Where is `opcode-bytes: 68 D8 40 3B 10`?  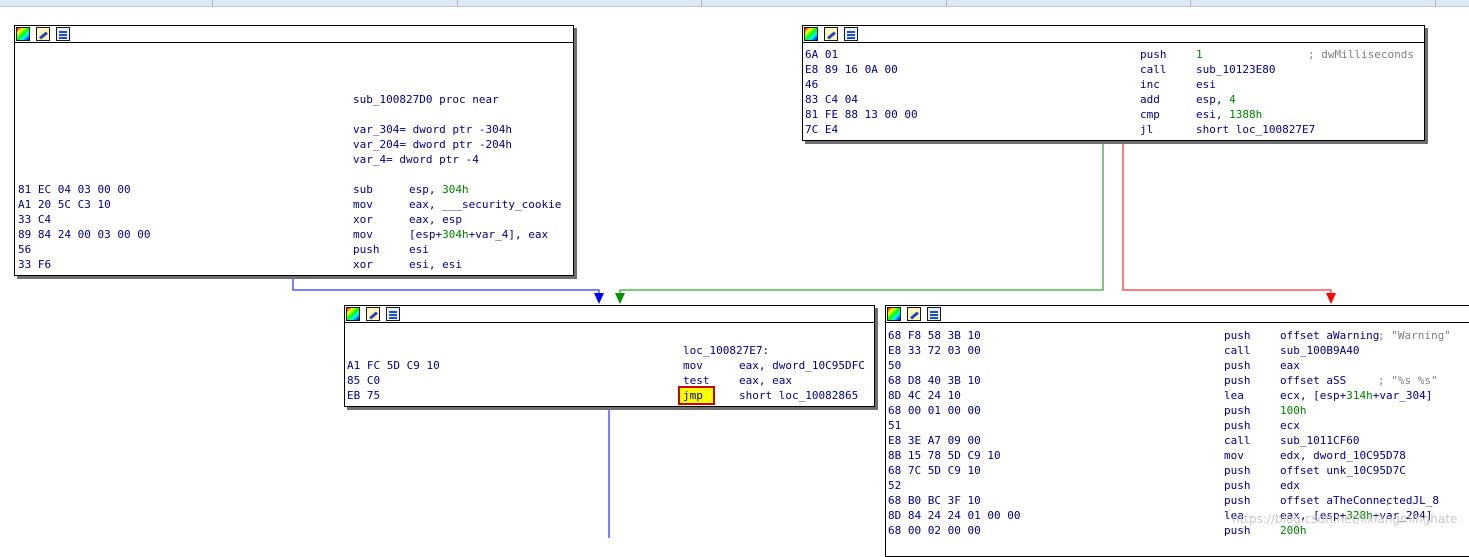 opcode-bytes: 68 D8 40 3B 10 is located at coordinates (934, 380).